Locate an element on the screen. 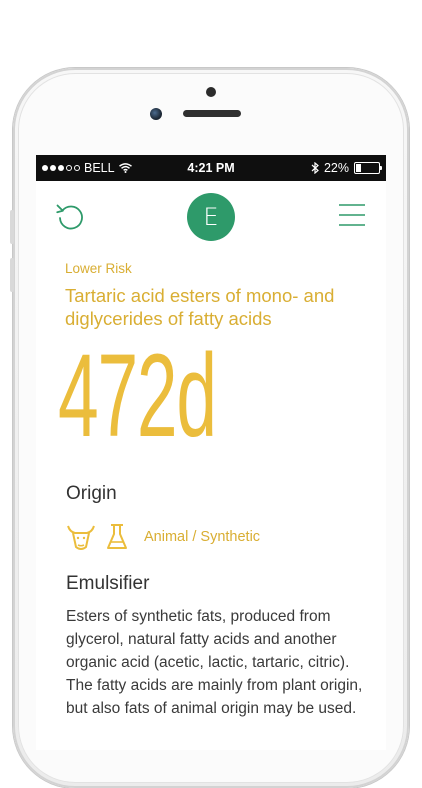 Image resolution: width=422 pixels, height=788 pixels. app-logo: E is located at coordinates (211, 217).